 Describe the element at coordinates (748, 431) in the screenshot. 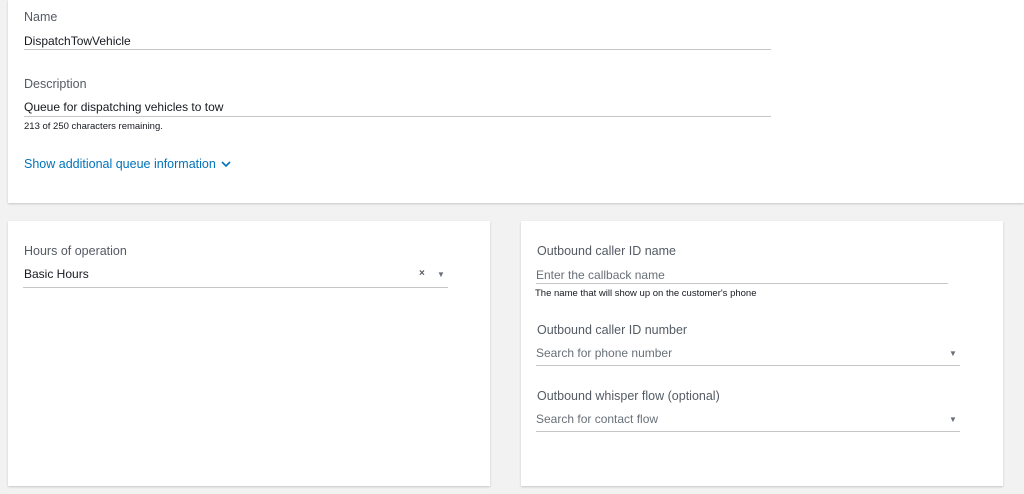

I see `outbound-whisper-flow-underline` at that location.